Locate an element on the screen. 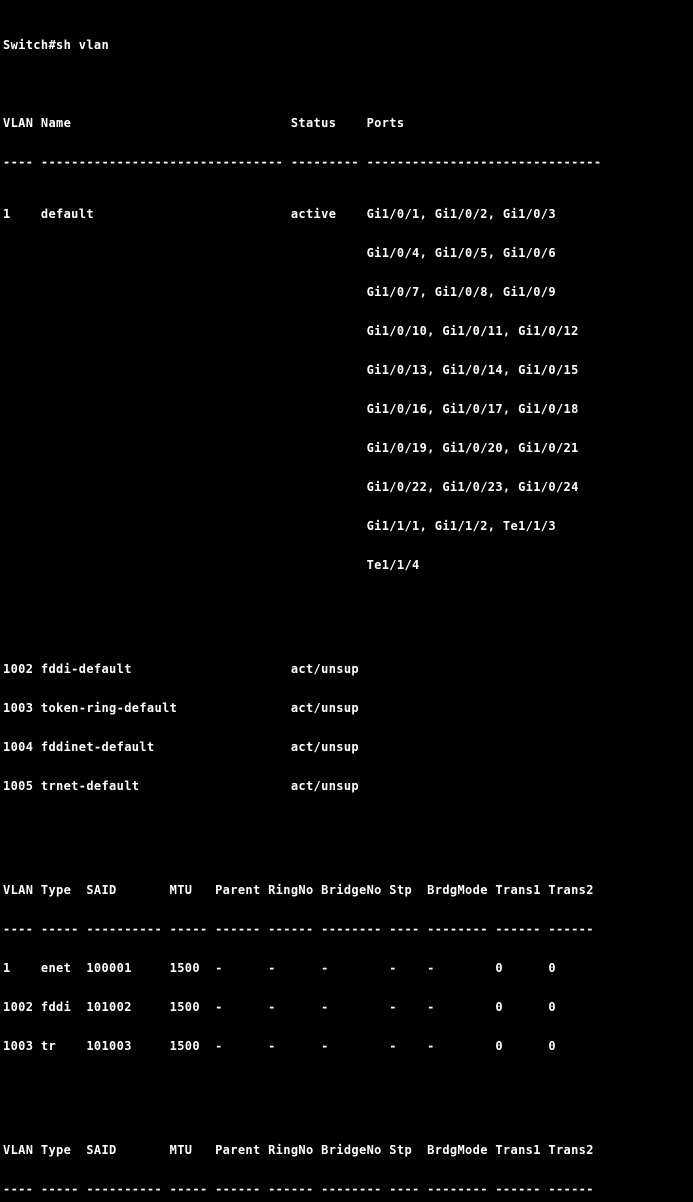 Image resolution: width=693 pixels, height=1202 pixels. vlan-row-1002: 1002 fddi-default act/unsup is located at coordinates (181, 669).